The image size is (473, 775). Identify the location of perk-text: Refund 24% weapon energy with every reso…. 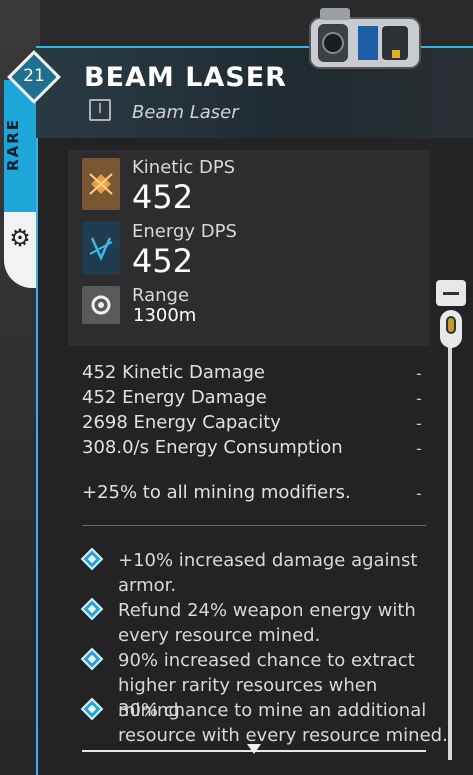
(267, 623).